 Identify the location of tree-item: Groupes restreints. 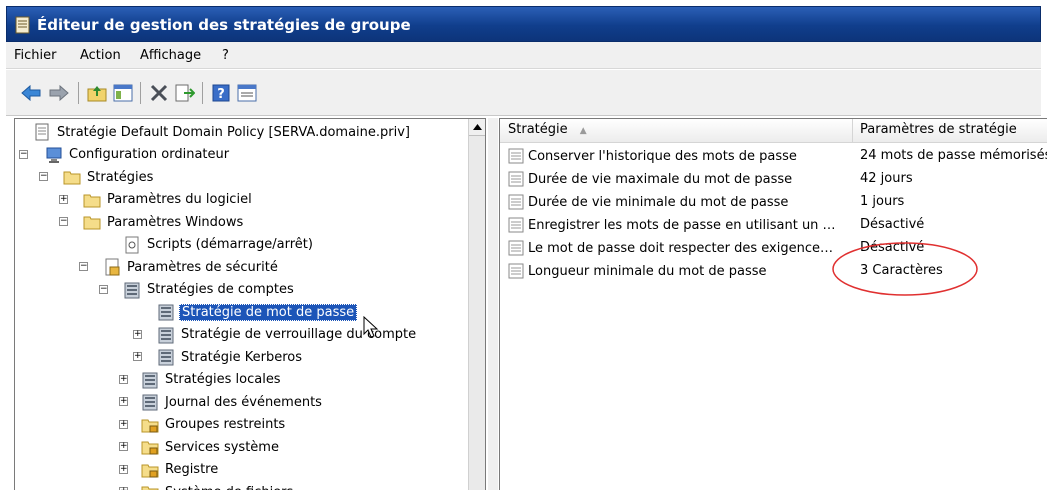
(214, 425).